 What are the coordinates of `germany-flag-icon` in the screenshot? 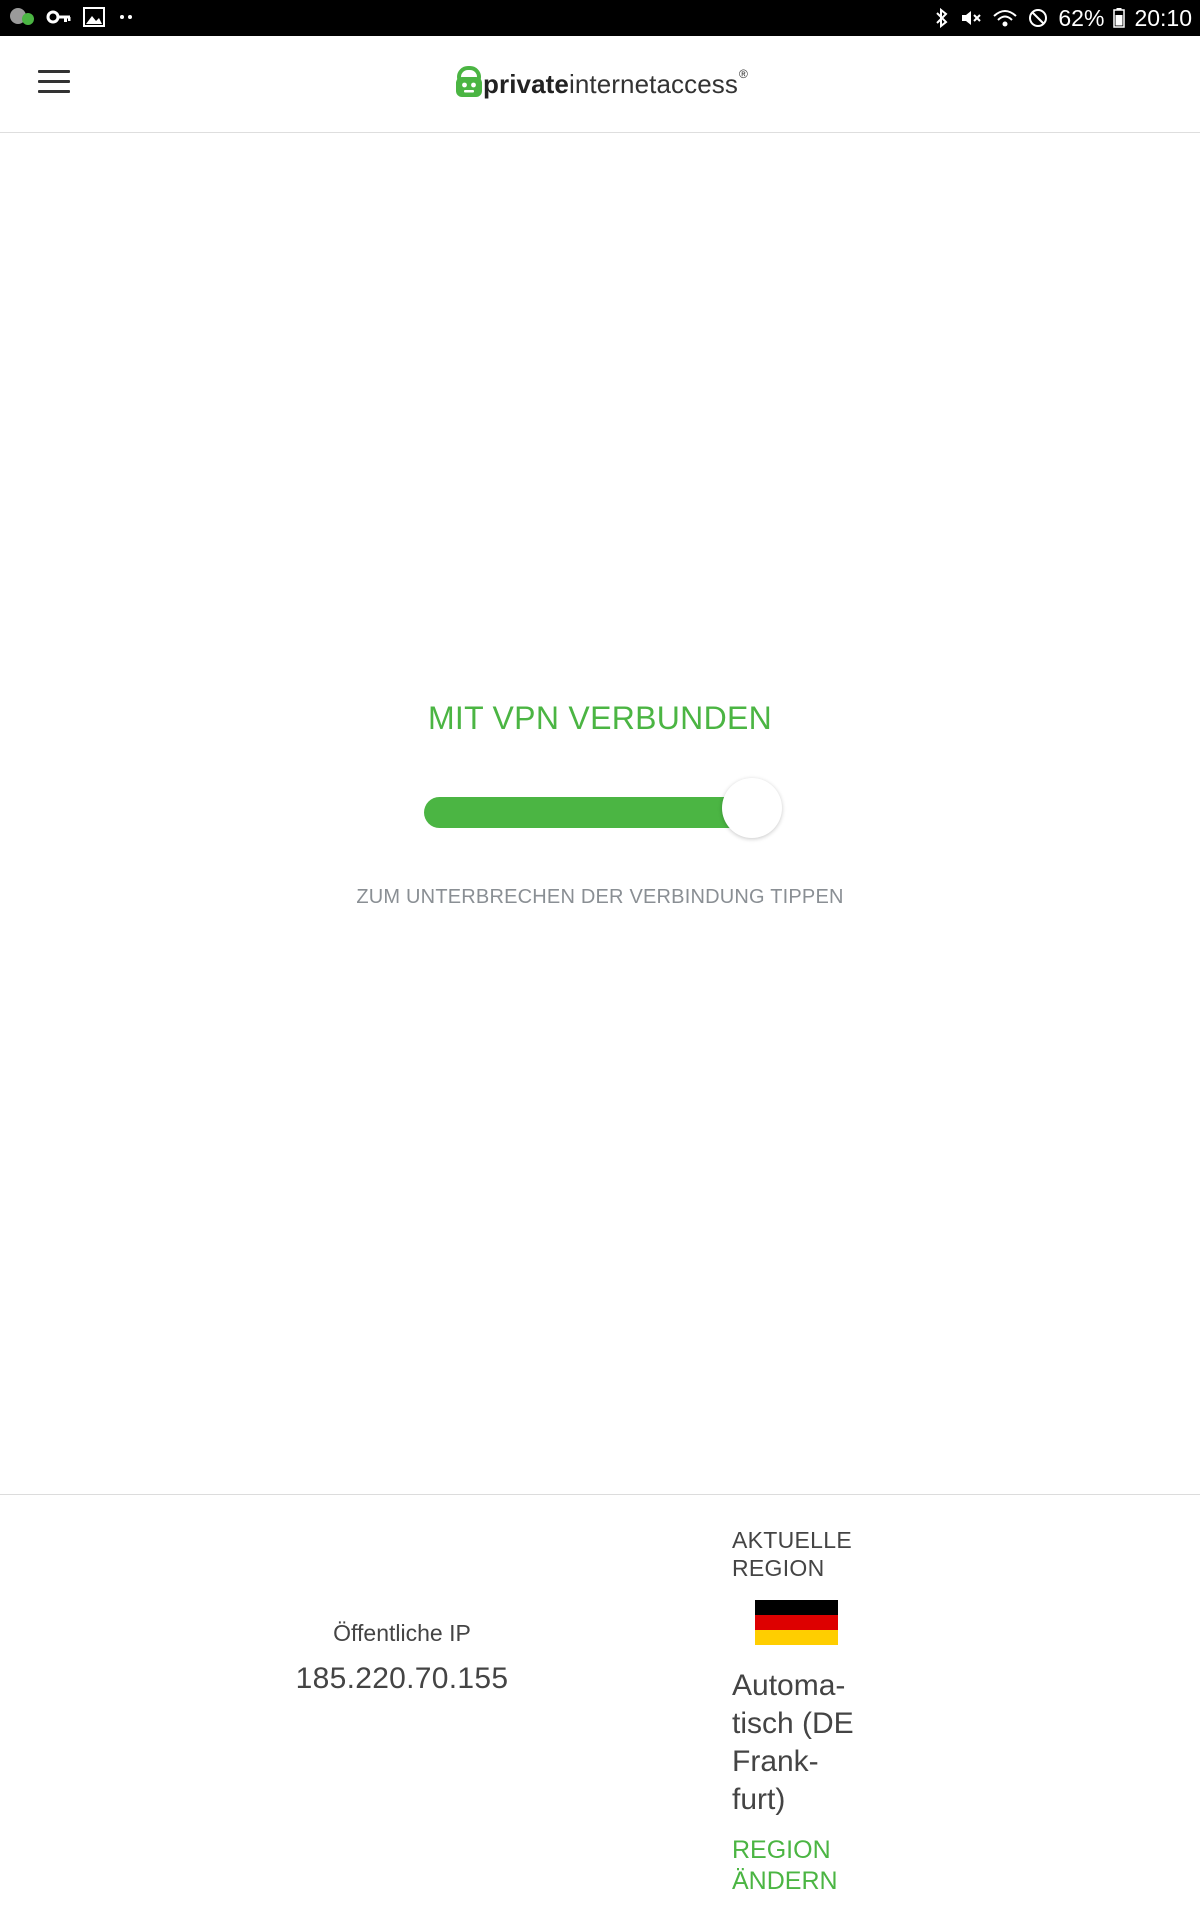 It's located at (796, 1622).